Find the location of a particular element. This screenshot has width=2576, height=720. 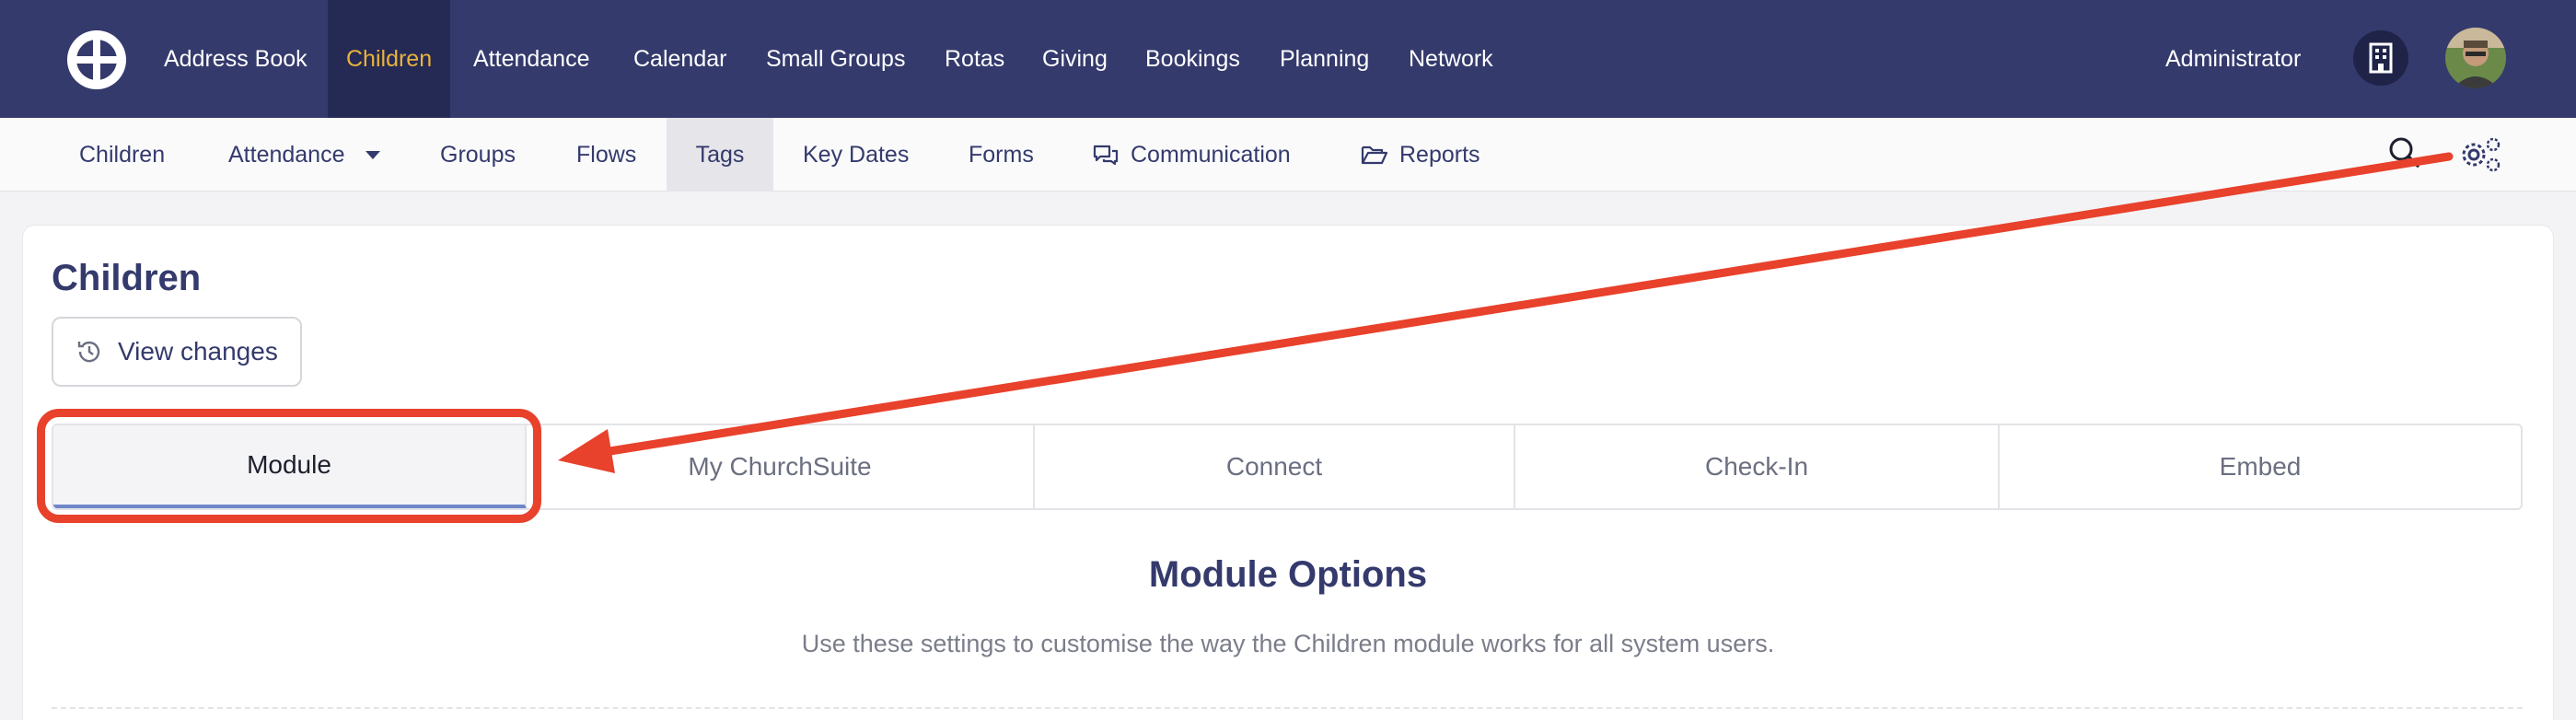

subnav-flows: Flows is located at coordinates (606, 155).